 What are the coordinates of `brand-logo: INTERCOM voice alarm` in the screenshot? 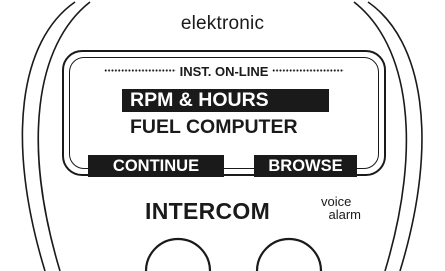 It's located at (253, 210).